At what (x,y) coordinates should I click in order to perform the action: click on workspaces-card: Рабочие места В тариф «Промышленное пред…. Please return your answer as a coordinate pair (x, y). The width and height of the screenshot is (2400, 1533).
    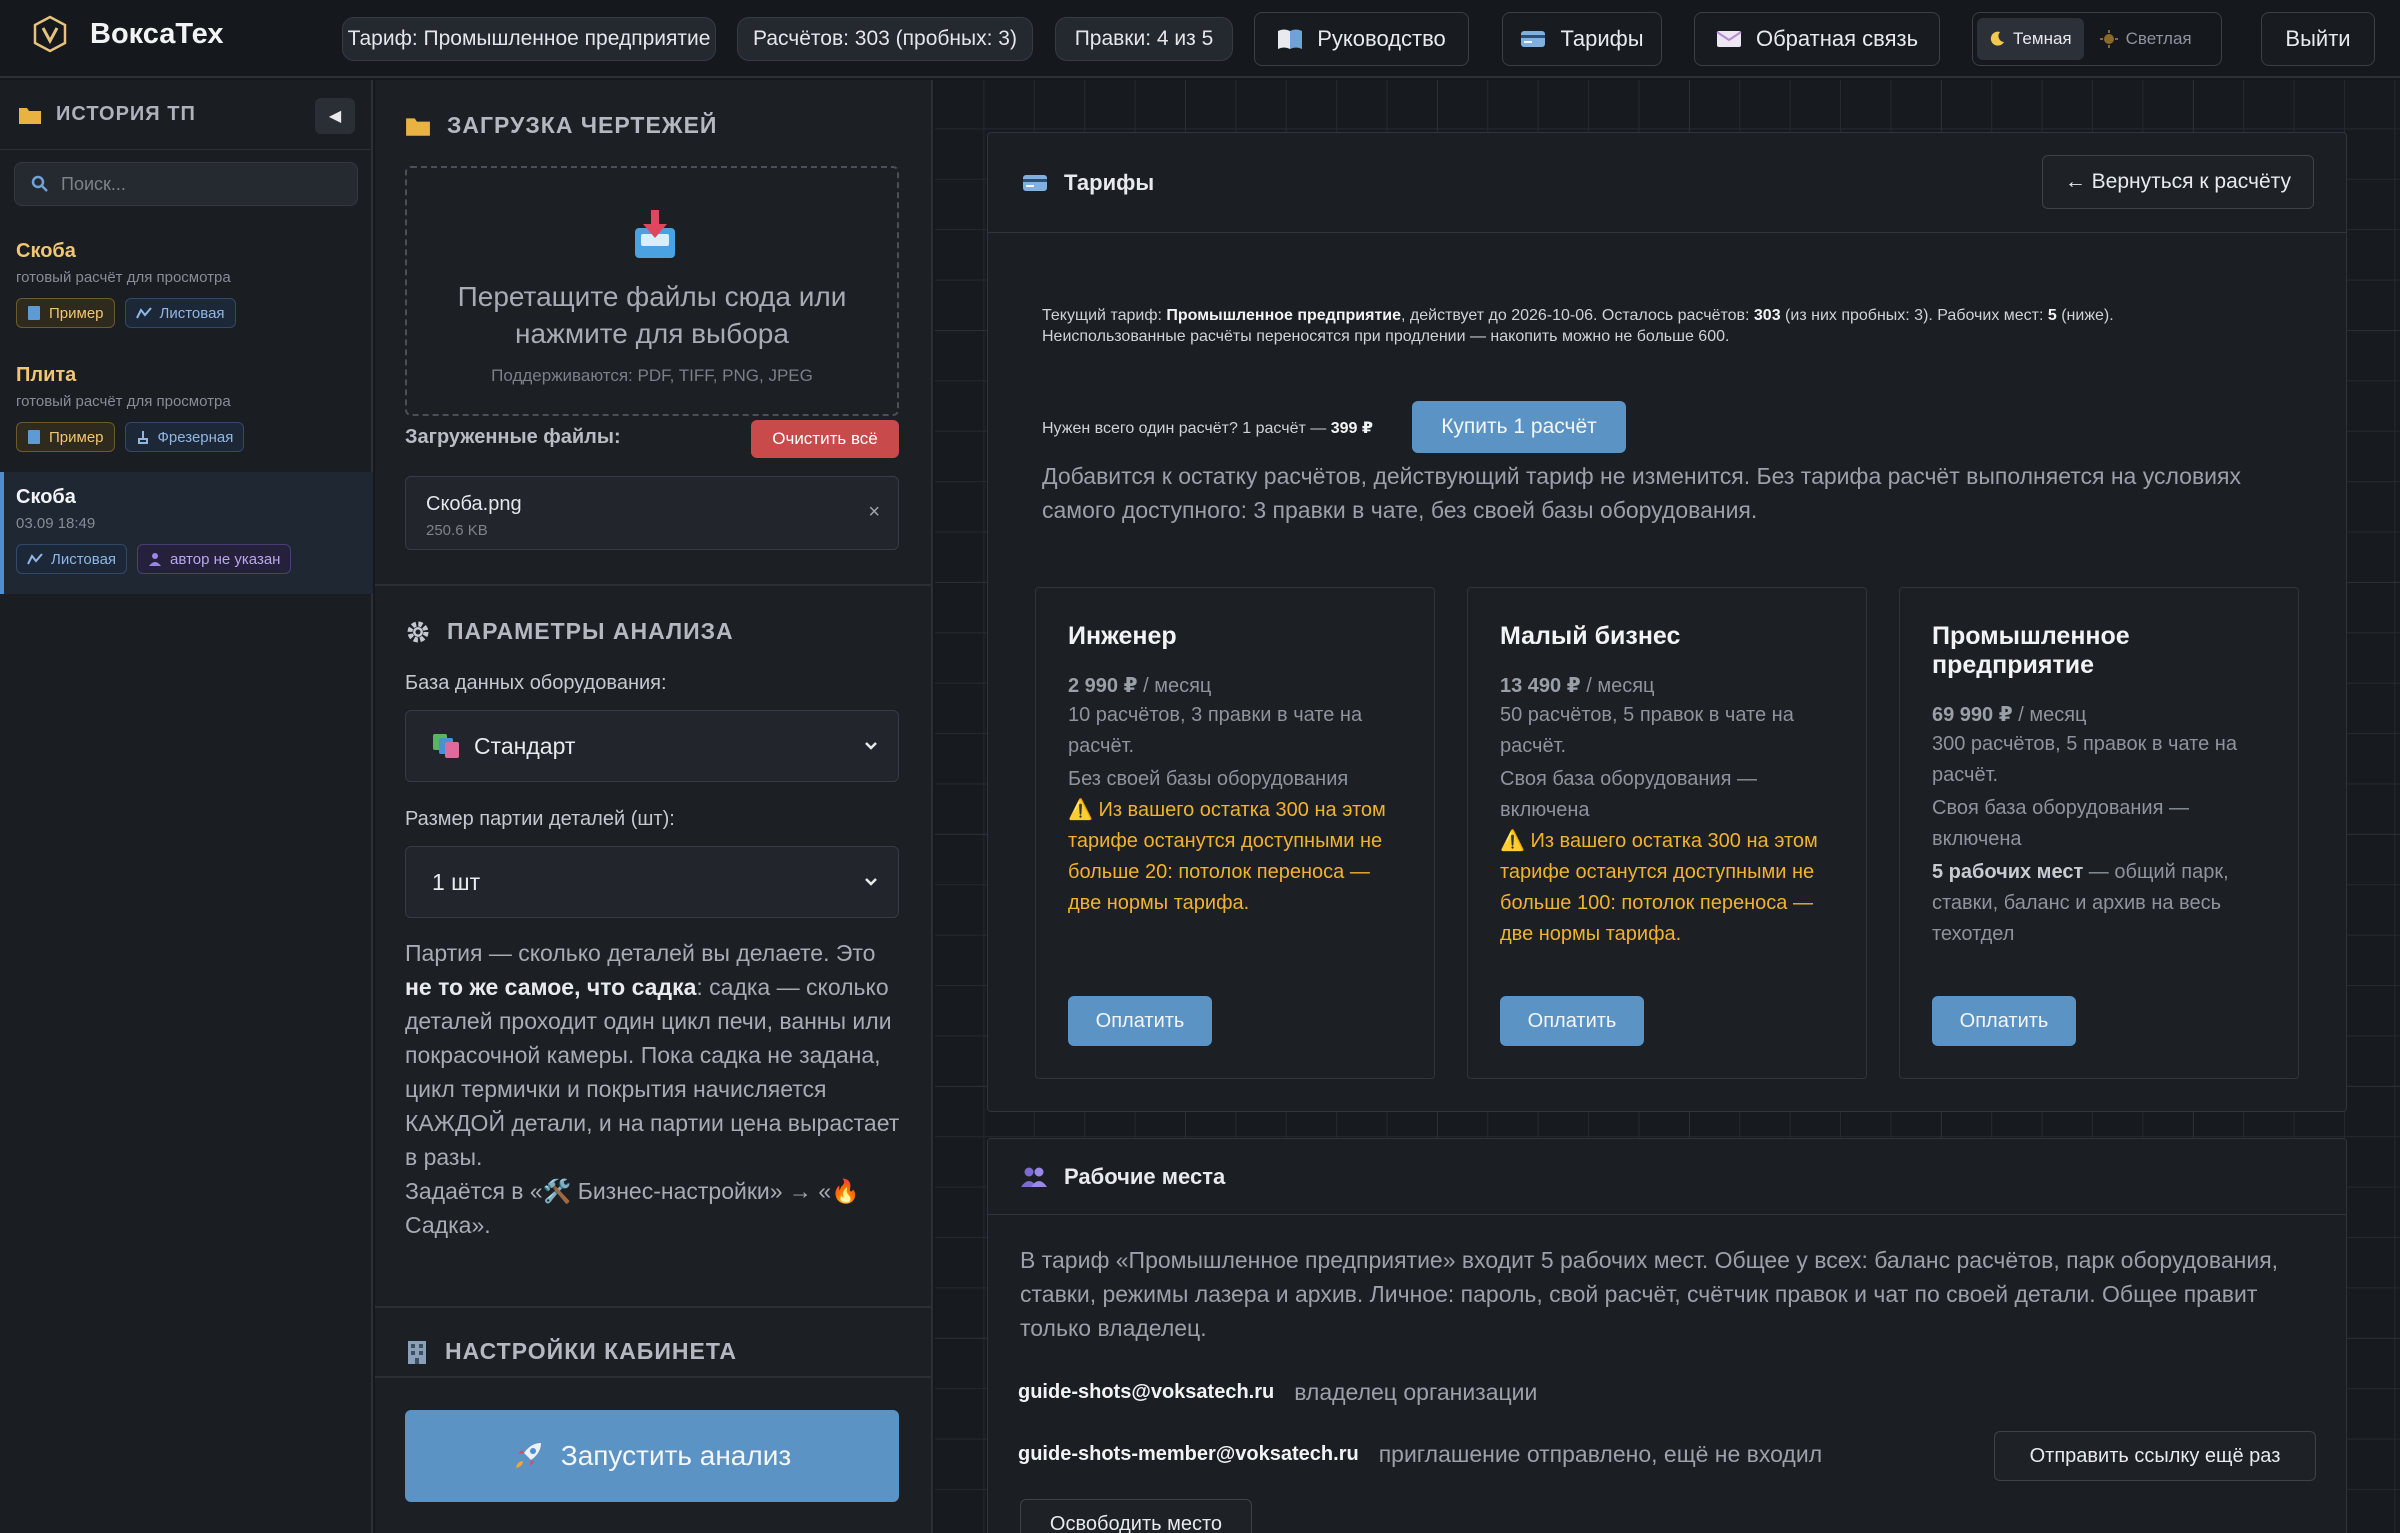
    Looking at the image, I should click on (1667, 1335).